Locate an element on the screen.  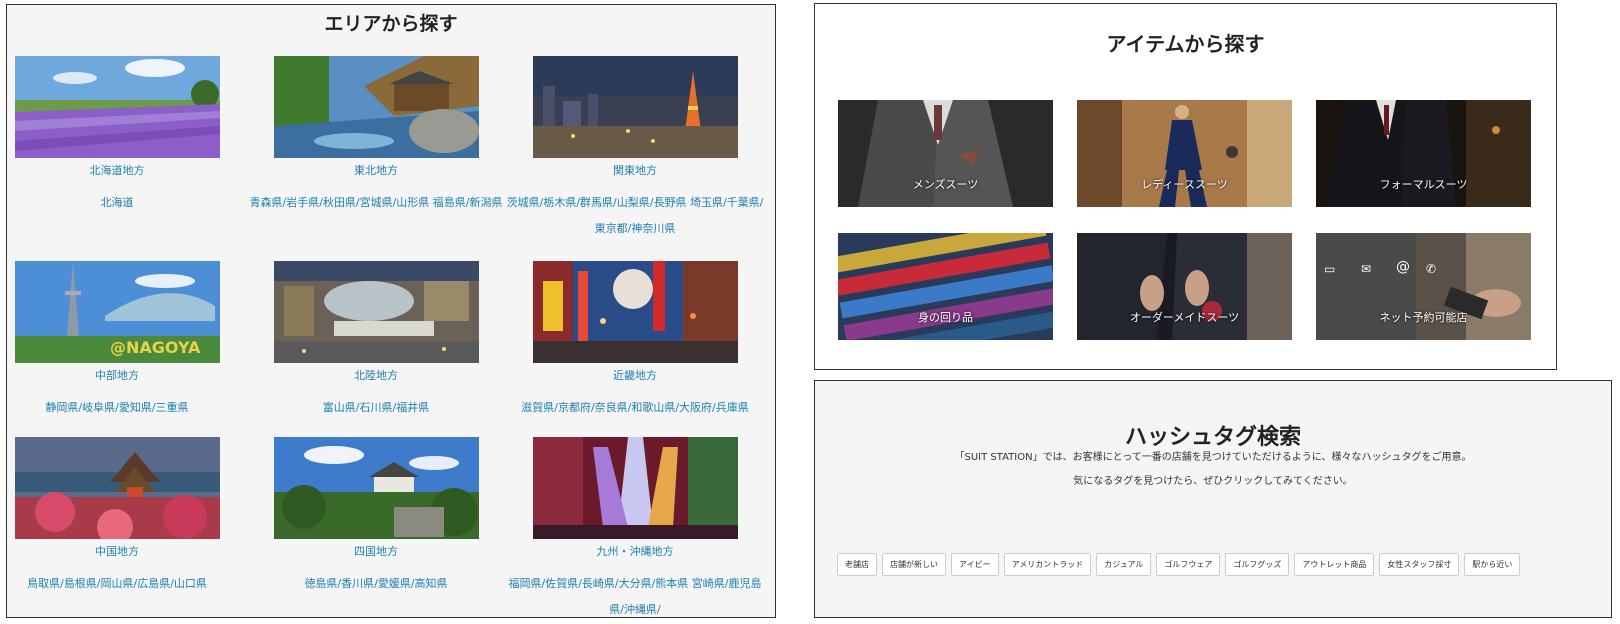
region-card-hokkaido: 北海道地方 北海道 is located at coordinates (126, 136).